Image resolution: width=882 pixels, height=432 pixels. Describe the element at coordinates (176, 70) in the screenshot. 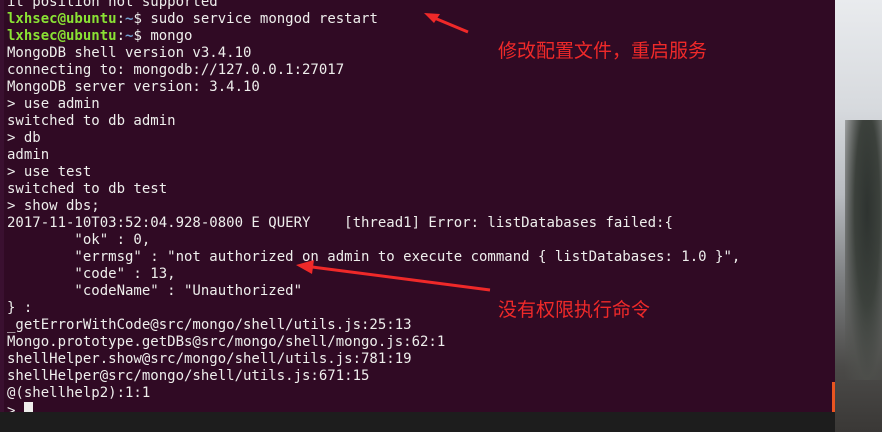

I see `terminal-line: connecting to: mongodb://127.0.0.1:27017` at that location.